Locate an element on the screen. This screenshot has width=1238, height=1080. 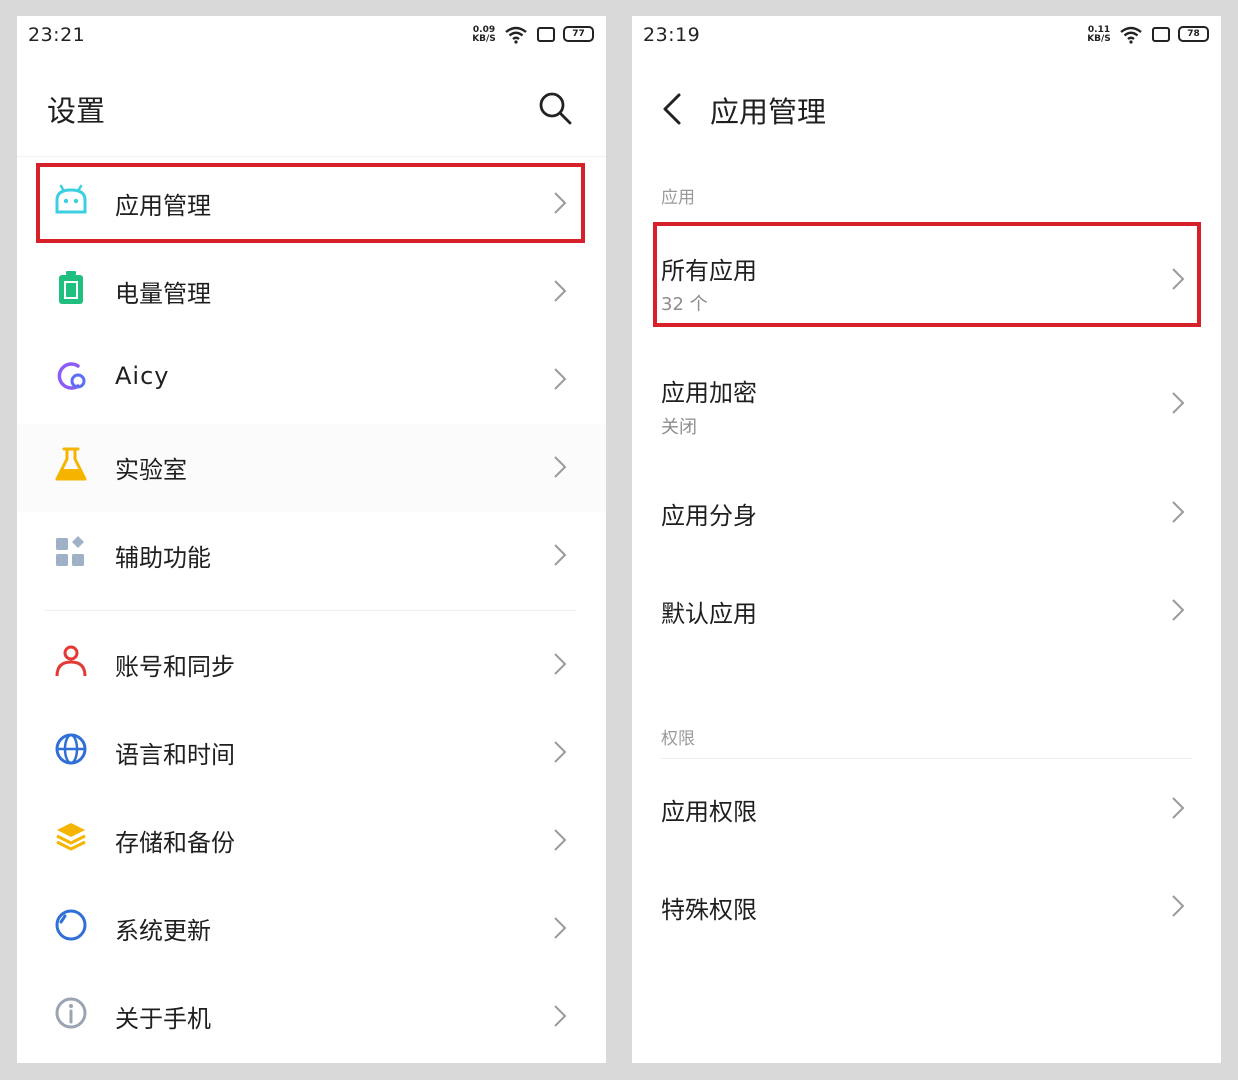
battery-status-icon: 78 is located at coordinates (1193, 34).